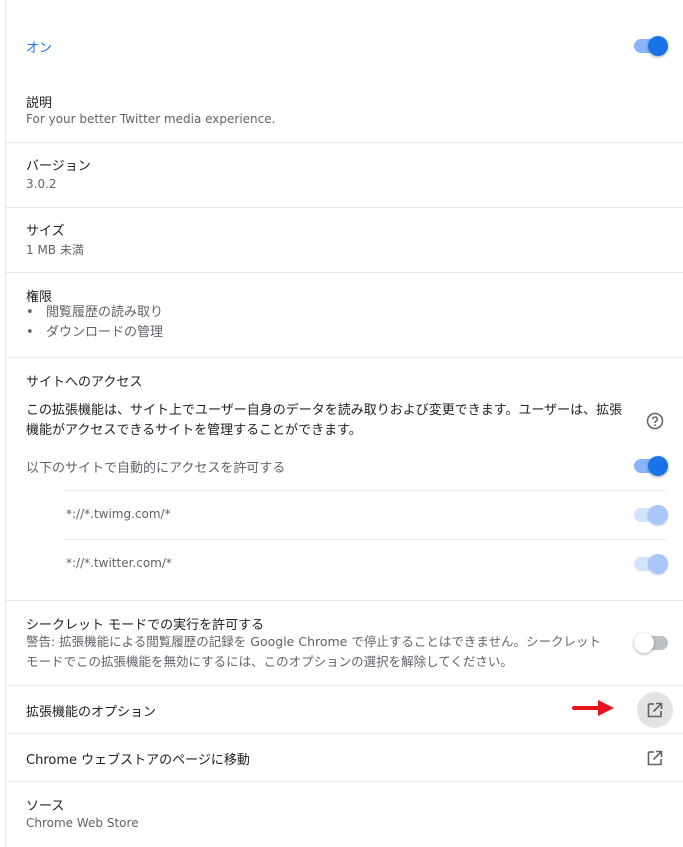 This screenshot has width=683, height=847. What do you see at coordinates (344, 315) in the screenshot?
I see `permissions-row: 権限 閲覧履歴の読み取り ダウンロードの管理` at bounding box center [344, 315].